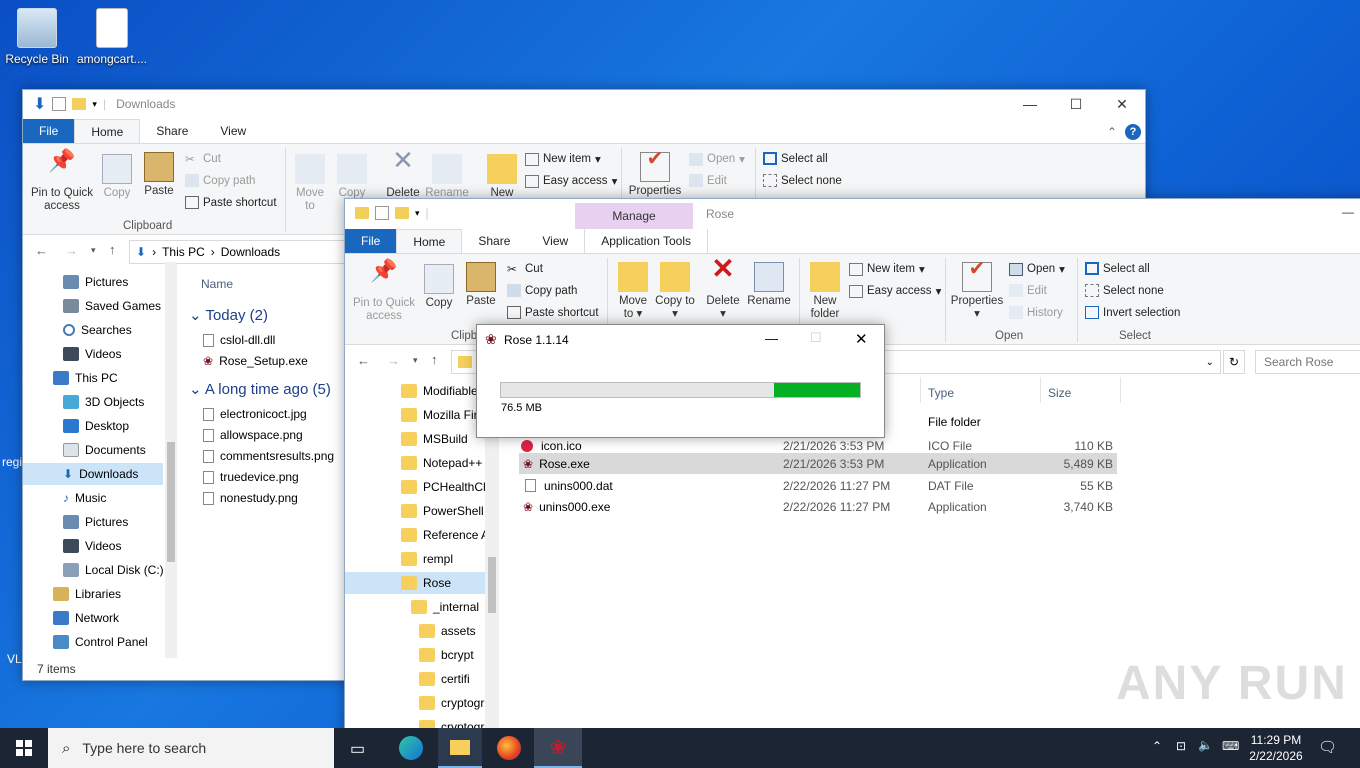 This screenshot has width=1360, height=768. What do you see at coordinates (255, 361) in the screenshot?
I see `list-item: ❀ Rose_Setup.exe` at bounding box center [255, 361].